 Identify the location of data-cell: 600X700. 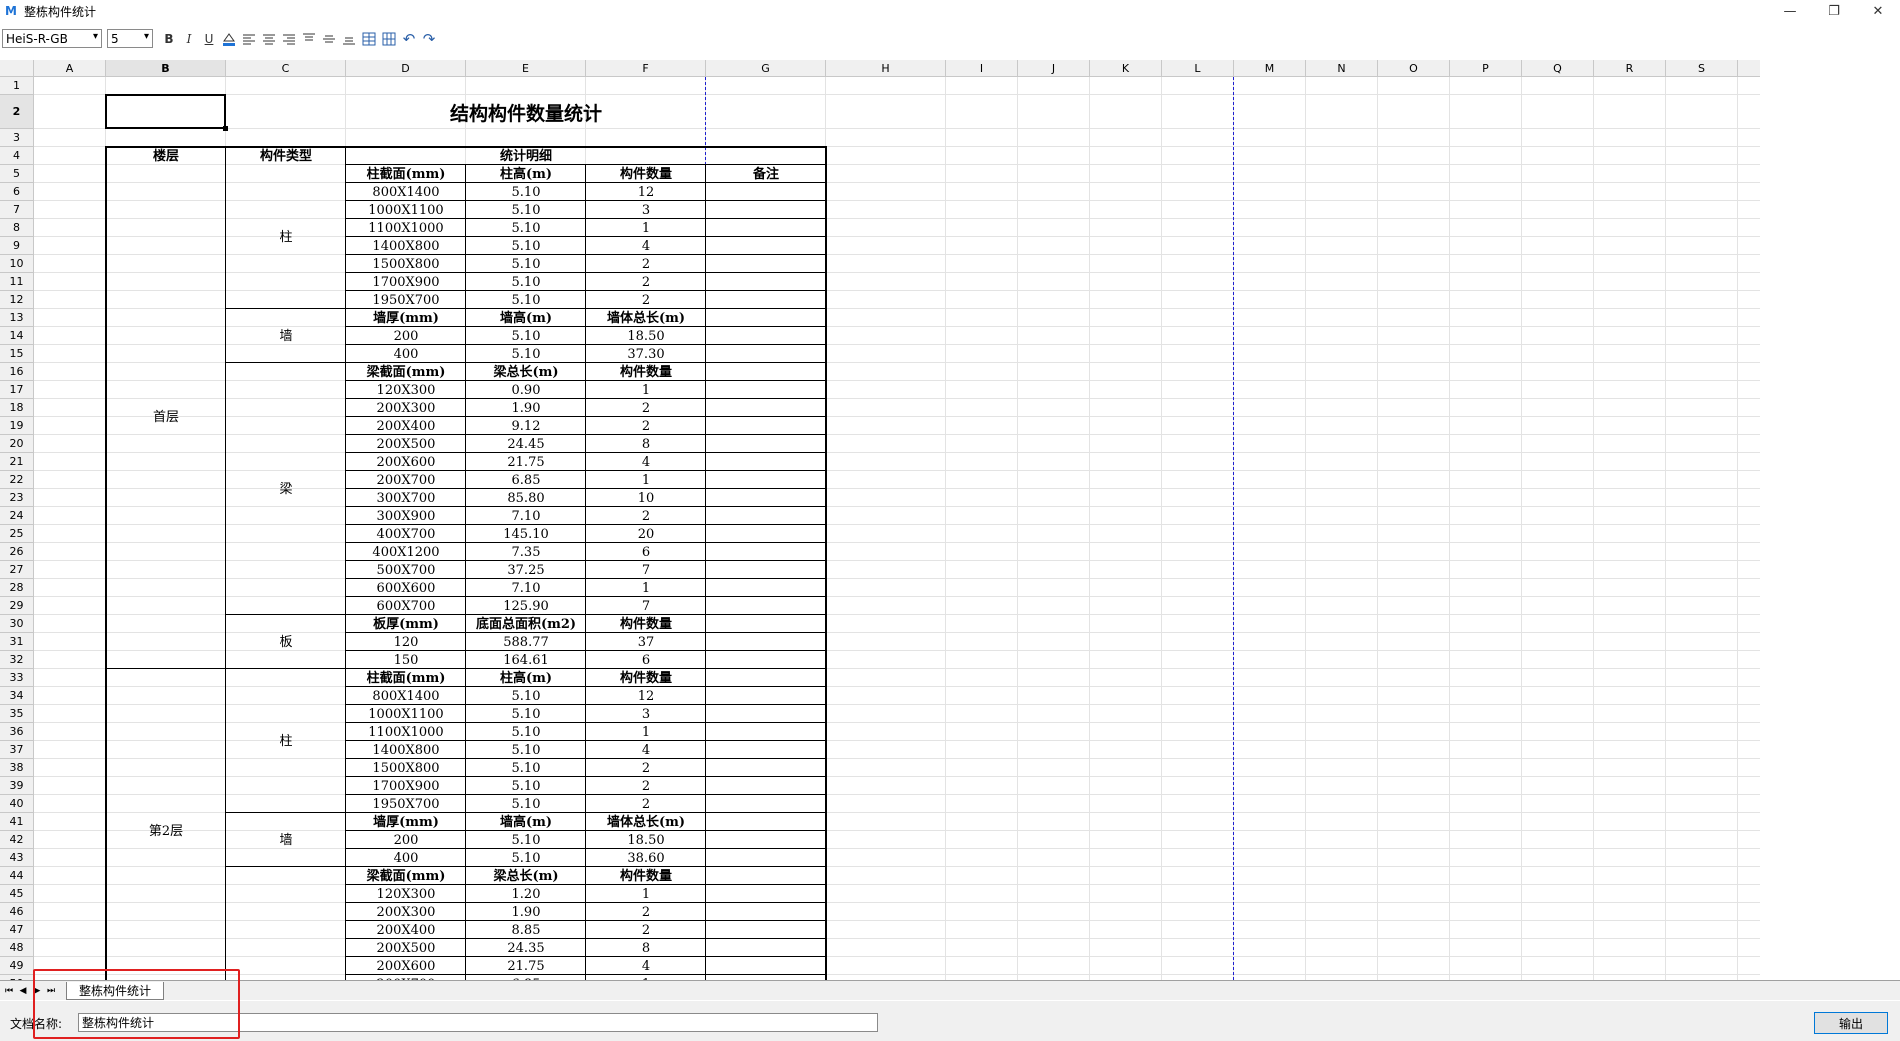
(406, 606).